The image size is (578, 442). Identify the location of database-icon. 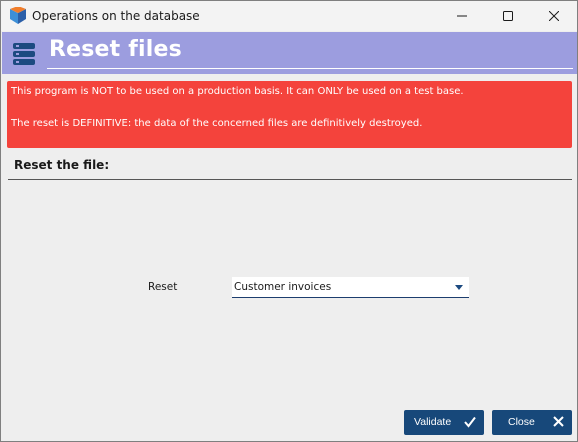
(24, 54).